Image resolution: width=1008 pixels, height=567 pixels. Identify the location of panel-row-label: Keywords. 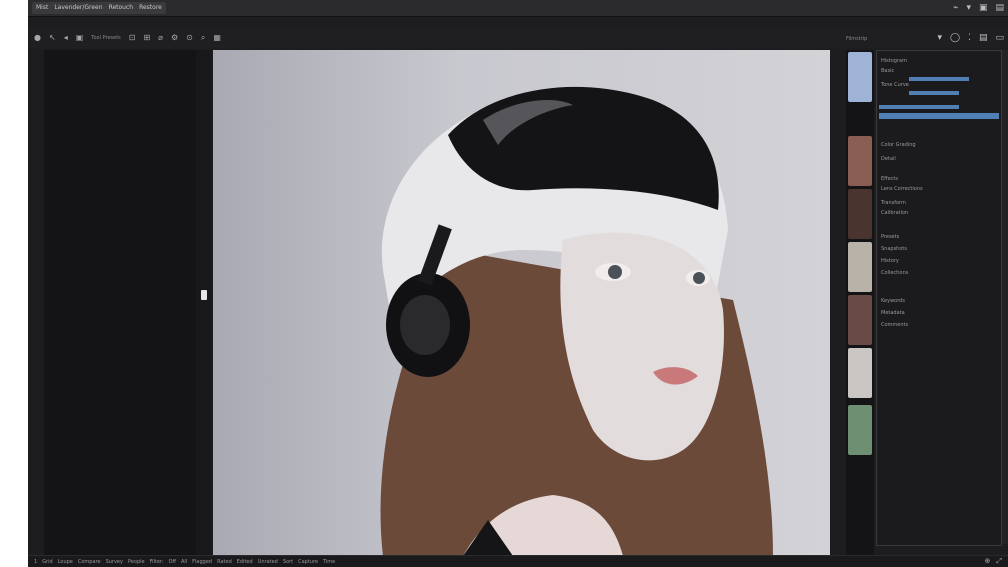
(893, 301).